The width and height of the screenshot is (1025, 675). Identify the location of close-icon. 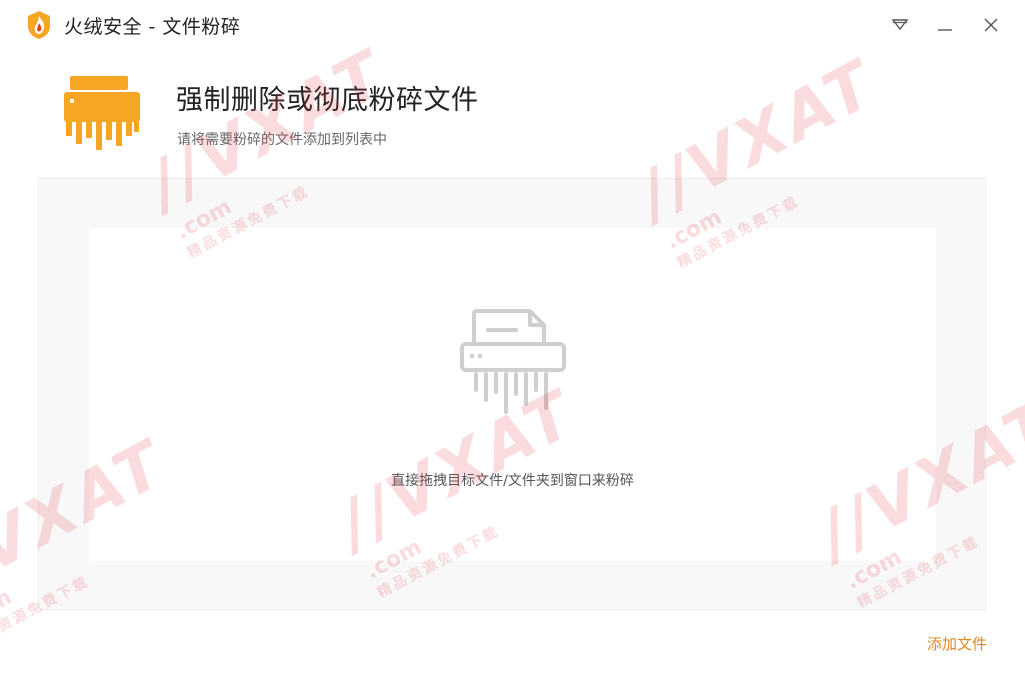
(991, 25).